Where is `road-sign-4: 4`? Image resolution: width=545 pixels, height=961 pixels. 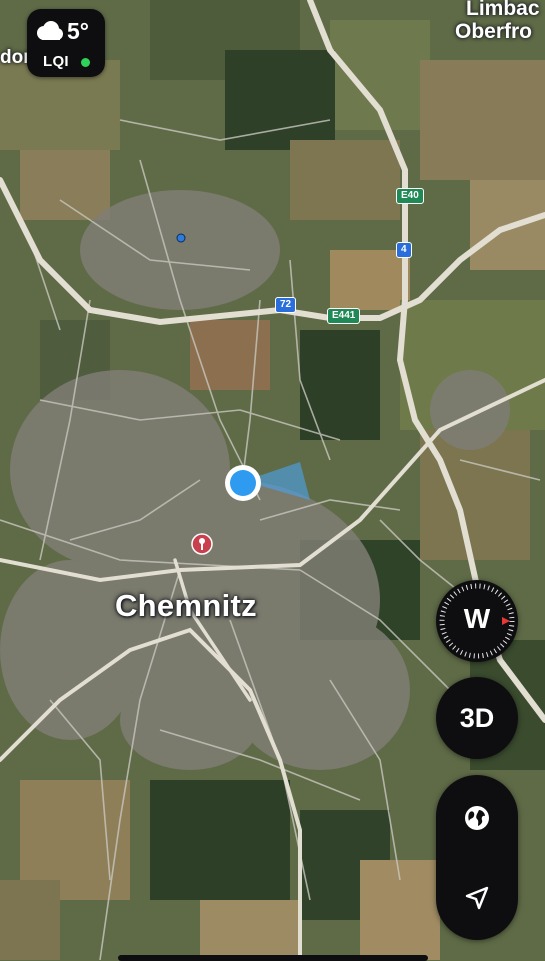
road-sign-4: 4 is located at coordinates (404, 250).